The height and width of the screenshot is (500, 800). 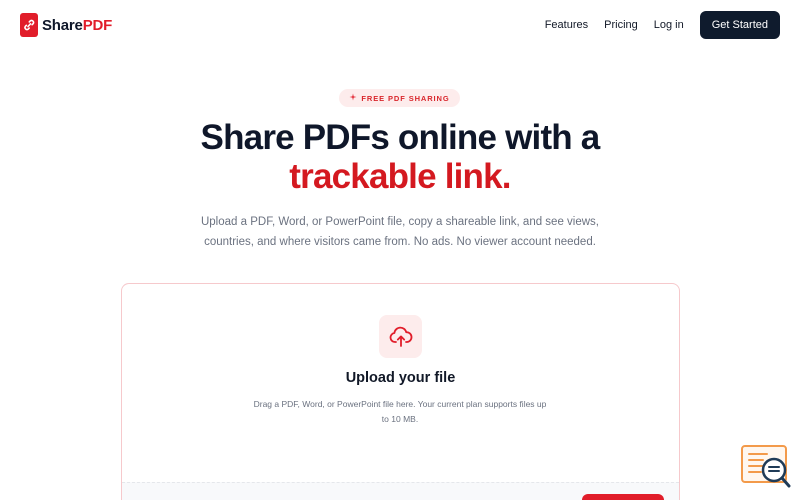 I want to click on upload-action-button, so click(x=623, y=497).